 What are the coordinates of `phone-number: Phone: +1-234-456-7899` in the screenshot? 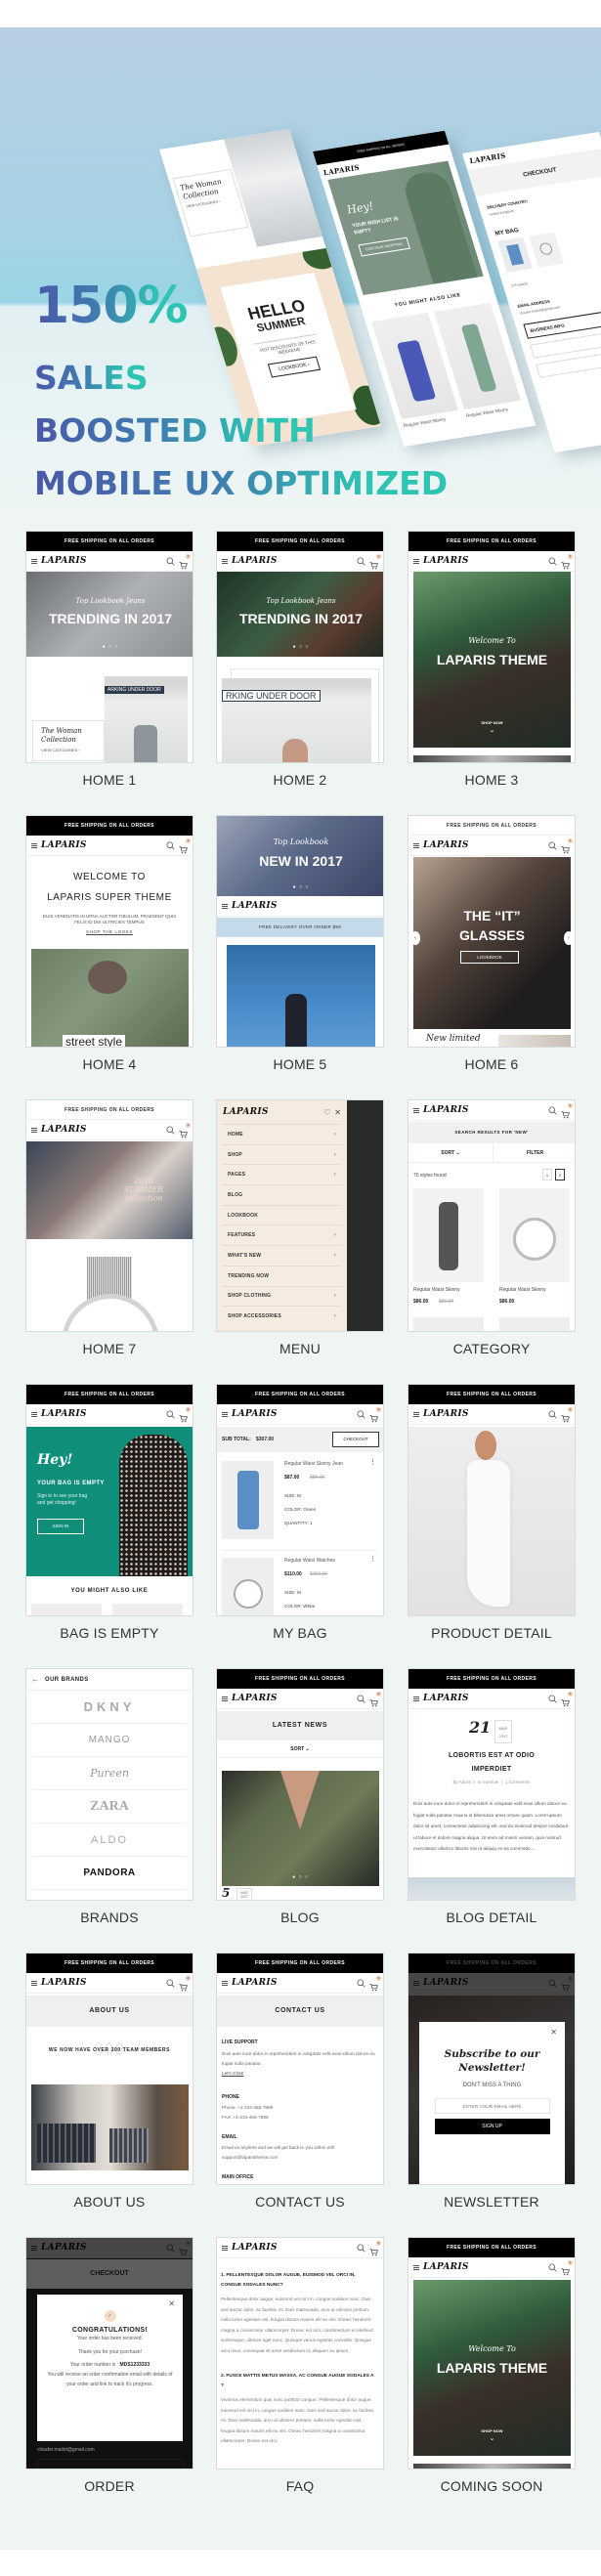 It's located at (300, 2108).